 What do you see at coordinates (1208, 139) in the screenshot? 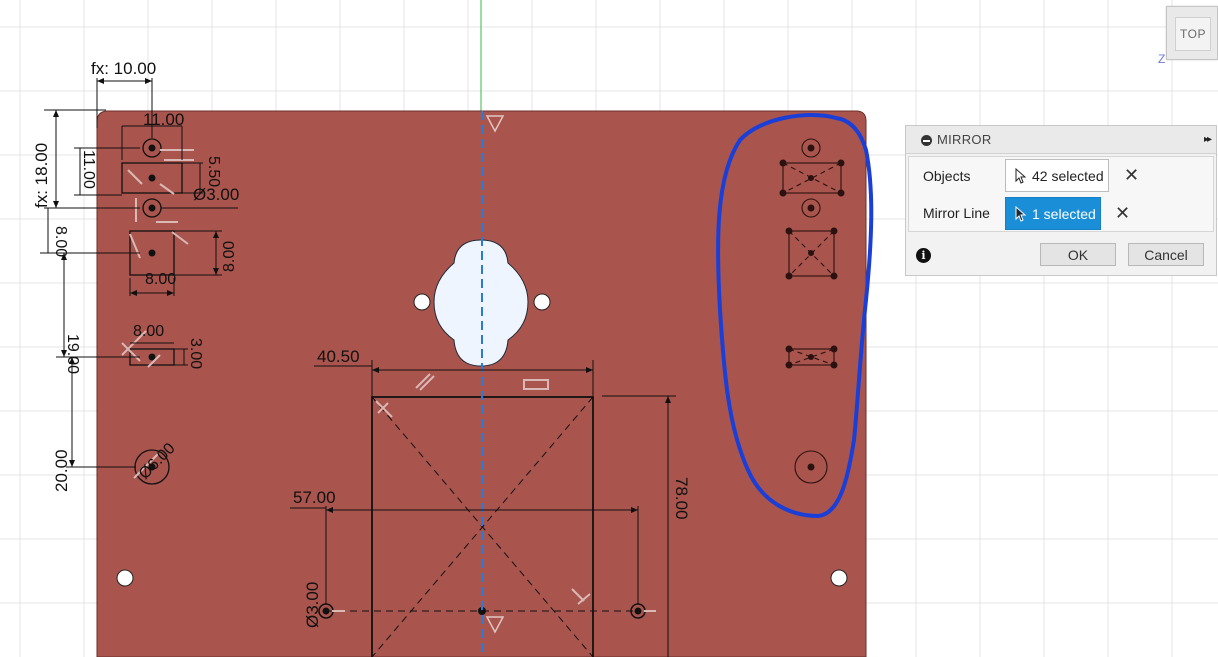
I see `expand-icon: ▸▸` at bounding box center [1208, 139].